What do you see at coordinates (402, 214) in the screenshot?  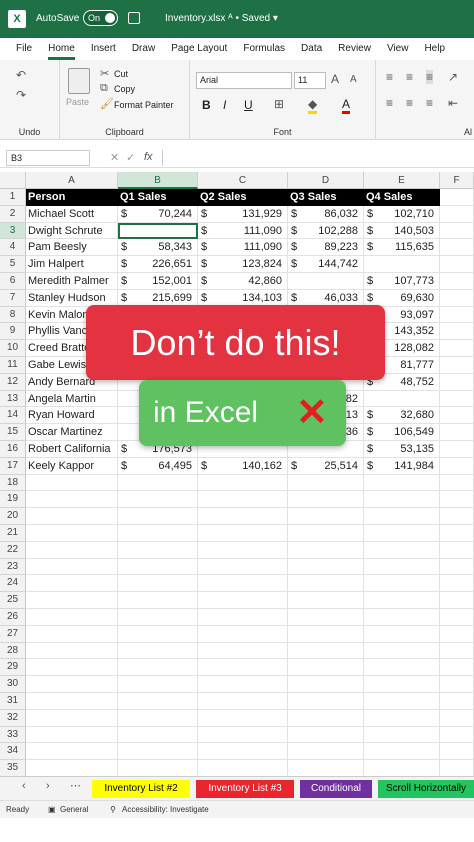 I see `sales-cell: $102,710` at bounding box center [402, 214].